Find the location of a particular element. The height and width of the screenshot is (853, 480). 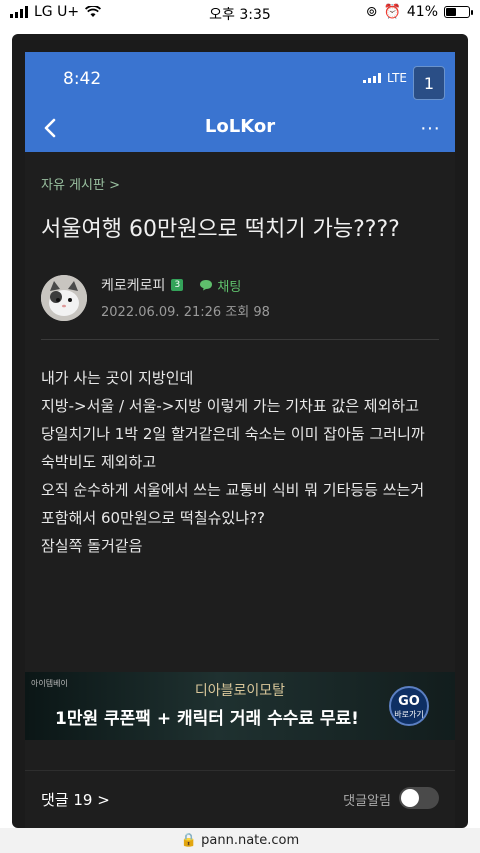

url-text: pann.nate.com is located at coordinates (250, 840).